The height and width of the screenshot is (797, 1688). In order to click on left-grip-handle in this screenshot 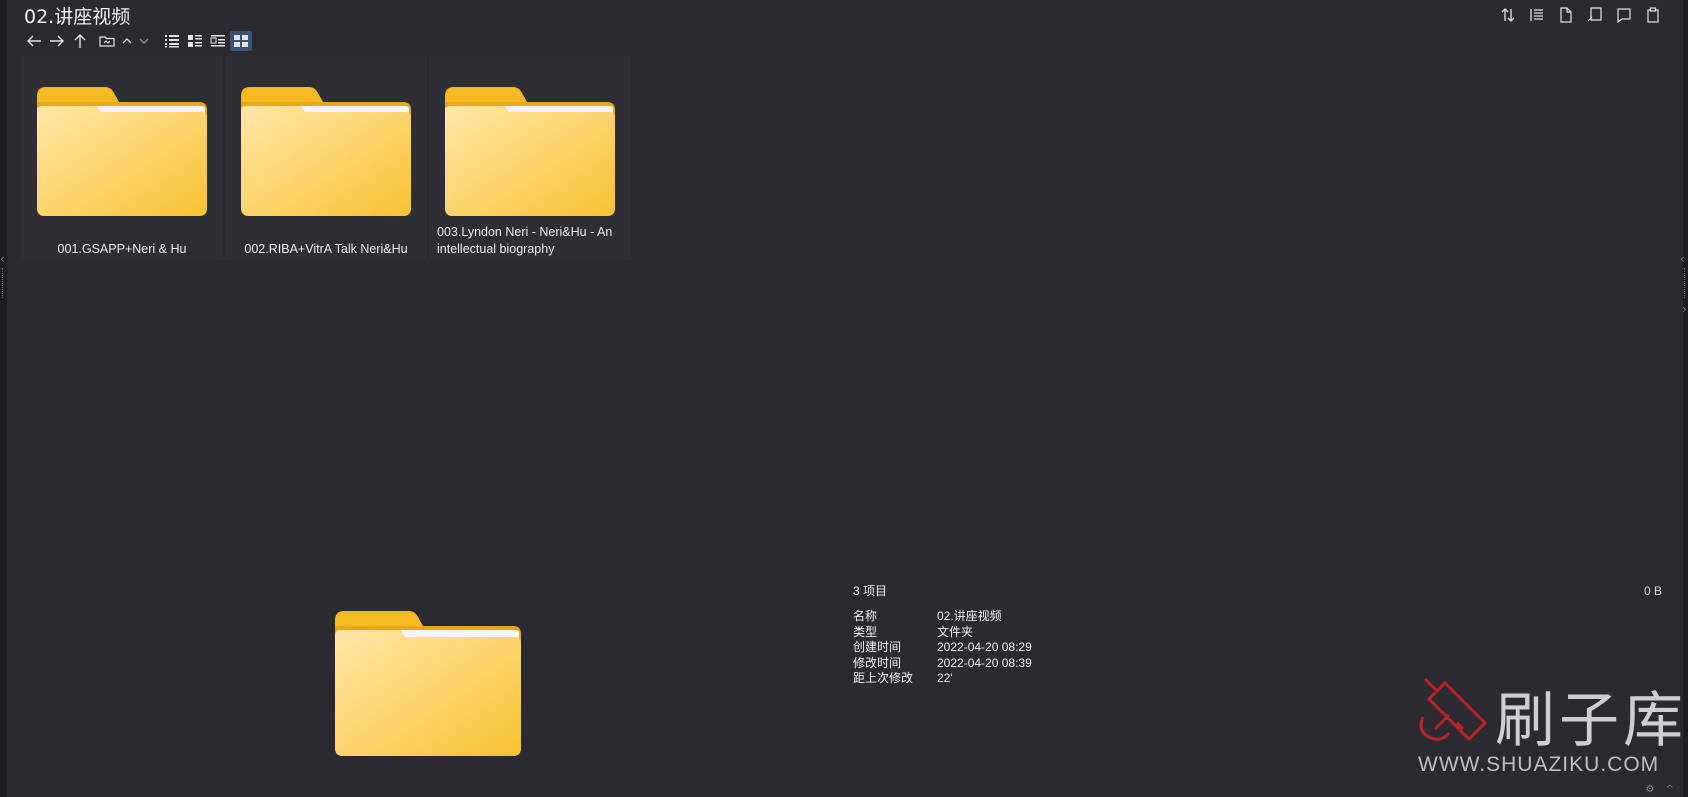, I will do `click(3, 283)`.